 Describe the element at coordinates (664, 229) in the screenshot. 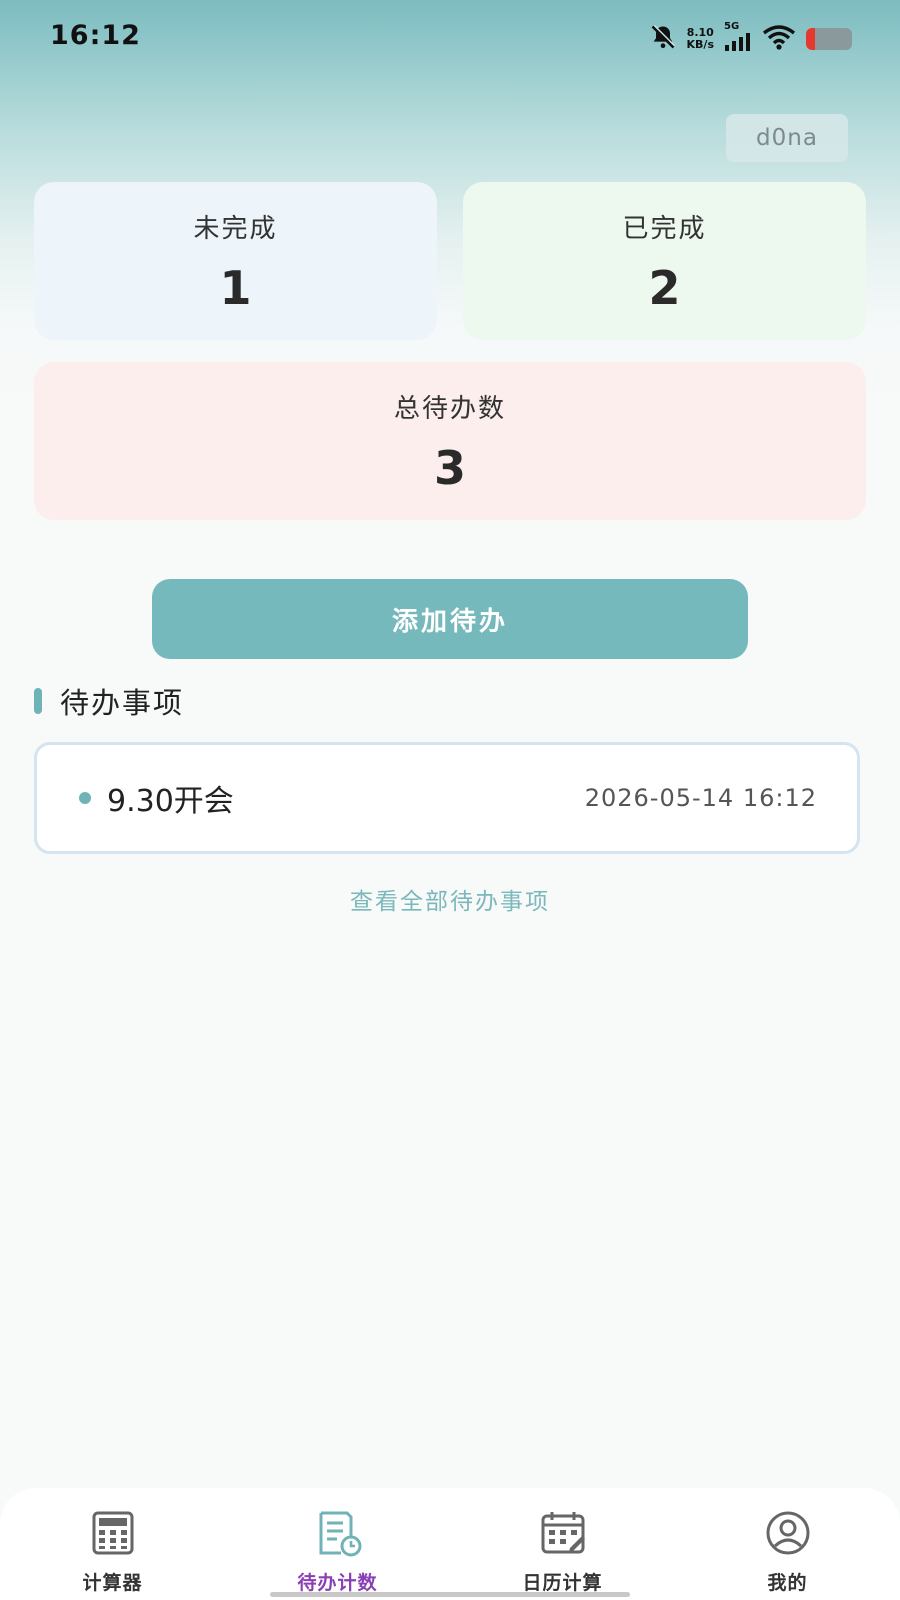

I see `finished-label: 已完成` at that location.